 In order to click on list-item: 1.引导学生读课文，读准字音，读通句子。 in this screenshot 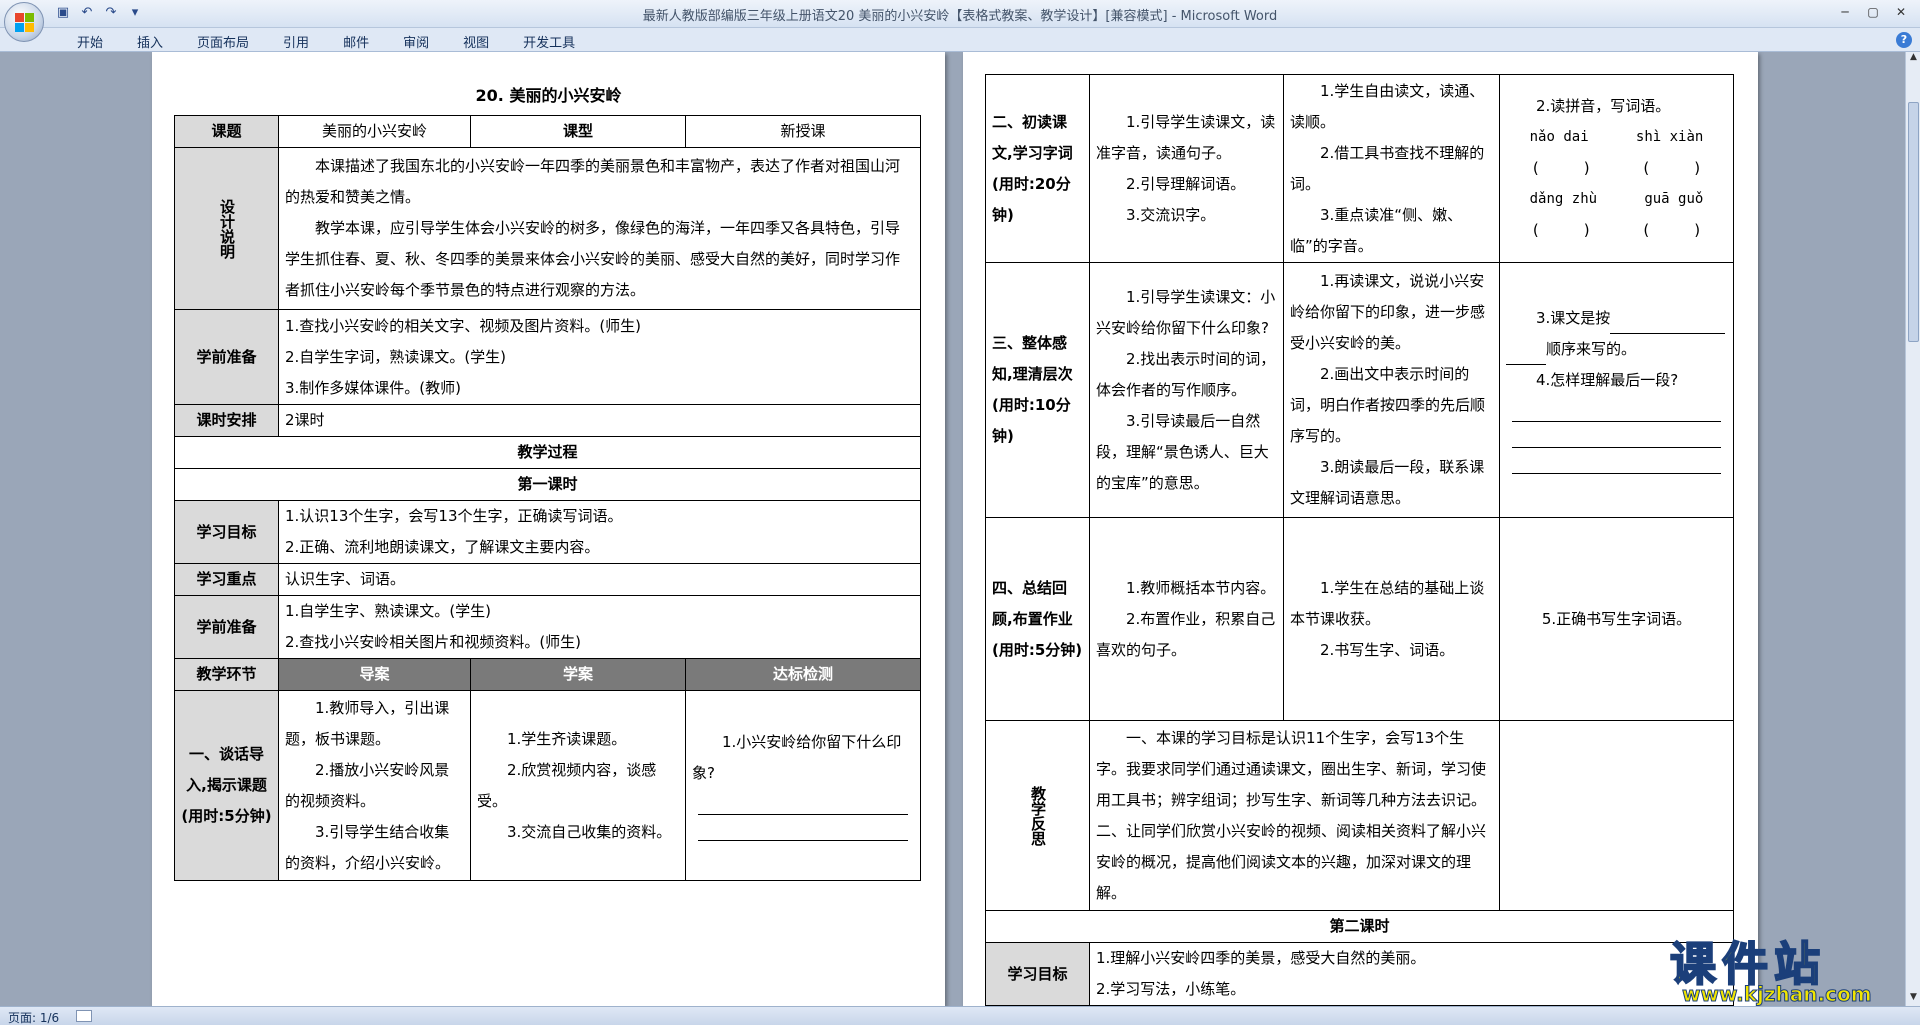, I will do `click(1186, 137)`.